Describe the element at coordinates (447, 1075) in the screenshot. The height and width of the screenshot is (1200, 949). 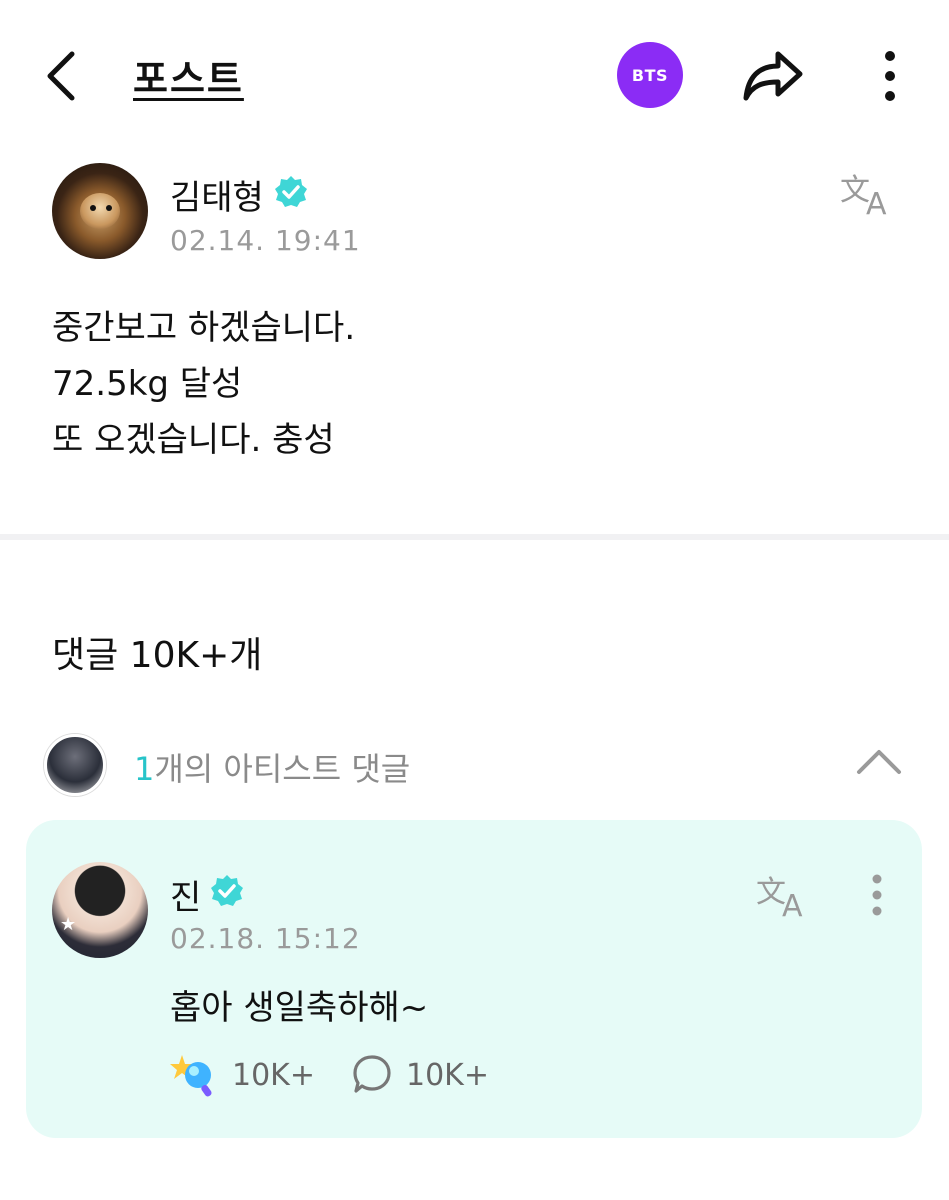
I see `reply-count: 10K+` at that location.